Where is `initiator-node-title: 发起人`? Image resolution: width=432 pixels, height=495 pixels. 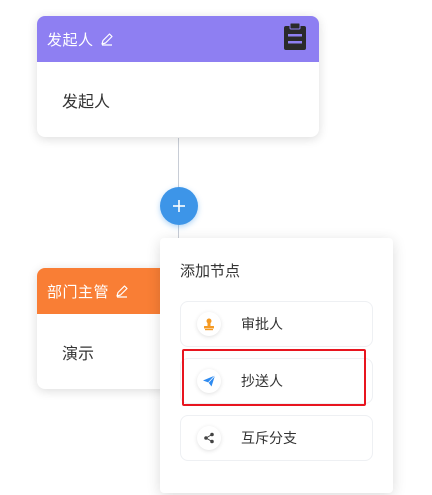 initiator-node-title: 发起人 is located at coordinates (70, 39).